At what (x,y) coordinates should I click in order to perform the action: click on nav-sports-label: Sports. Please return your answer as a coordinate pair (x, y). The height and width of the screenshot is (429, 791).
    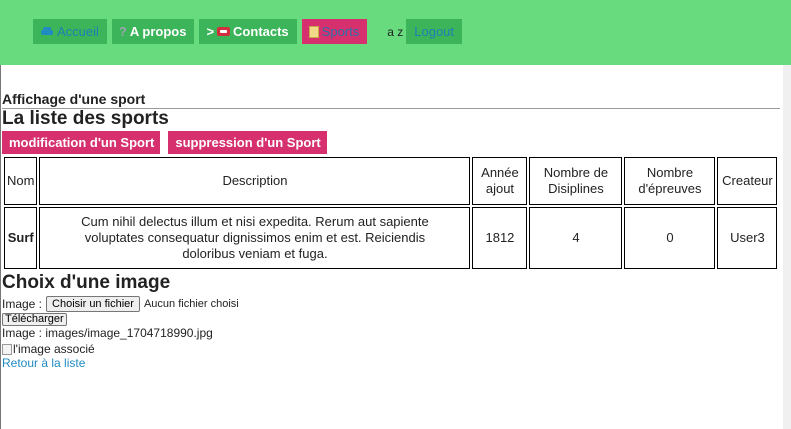
    Looking at the image, I should click on (340, 31).